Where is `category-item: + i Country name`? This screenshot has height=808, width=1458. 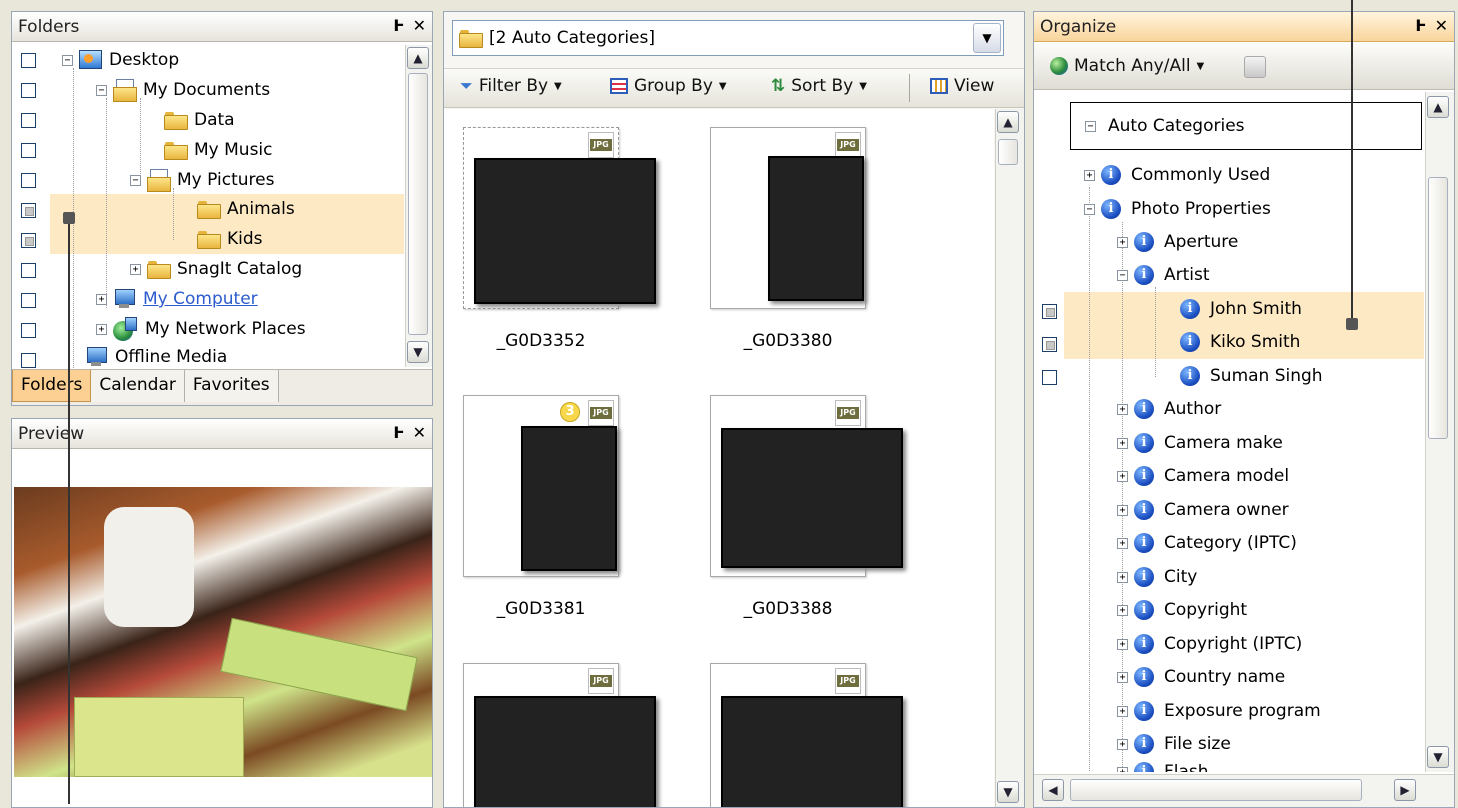
category-item: + i Country name is located at coordinates (1201, 677).